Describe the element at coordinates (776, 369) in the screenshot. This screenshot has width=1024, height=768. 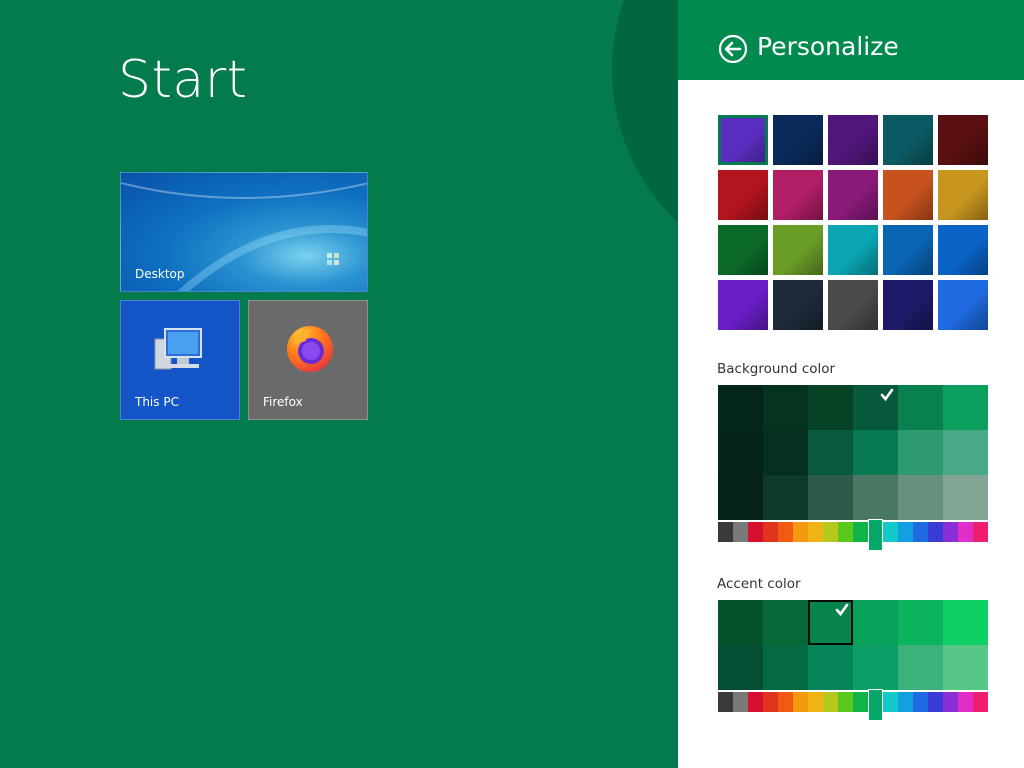
I see `background-color-label: Background color` at that location.